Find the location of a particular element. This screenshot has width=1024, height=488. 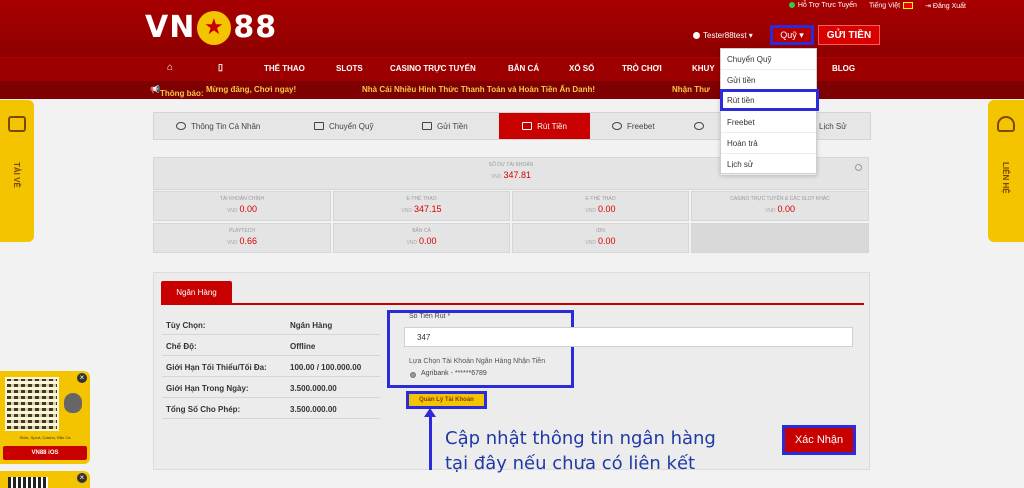

logo-text-right: 88 is located at coordinates (255, 27).